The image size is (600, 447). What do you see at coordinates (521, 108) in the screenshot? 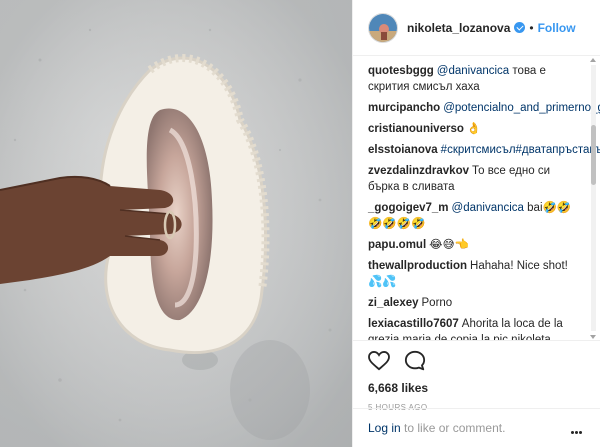
I see `comment-mention: @potencialno_and_primerno_guze` at bounding box center [521, 108].